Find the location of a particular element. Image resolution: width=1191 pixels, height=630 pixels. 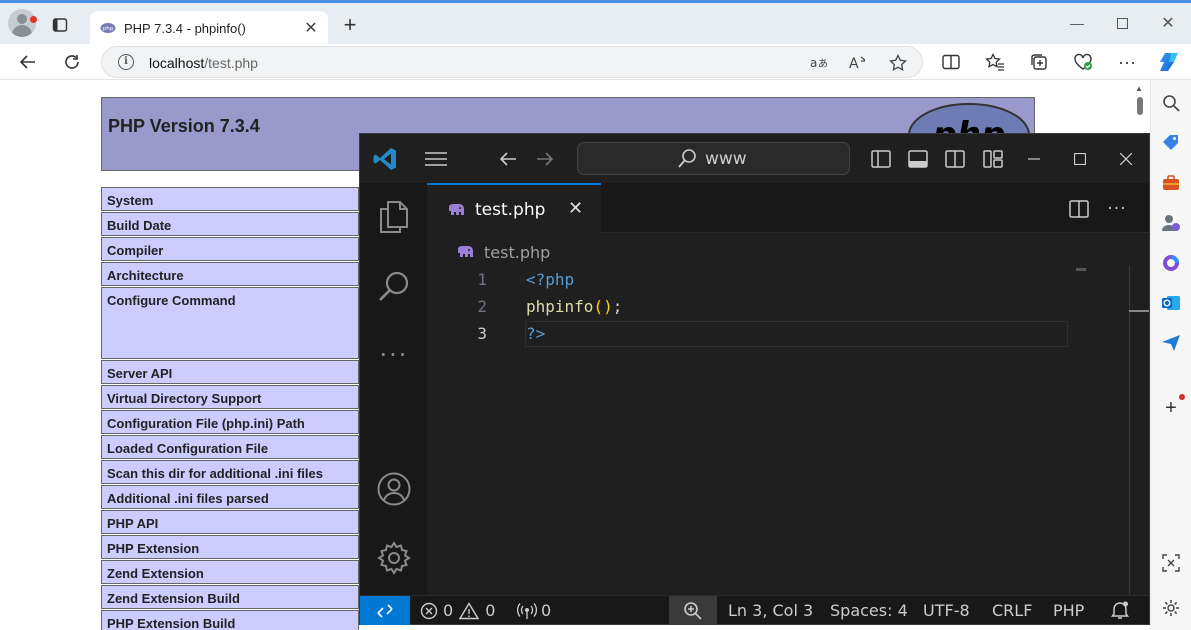

problems-indicator: 0 0 is located at coordinates (457, 610).